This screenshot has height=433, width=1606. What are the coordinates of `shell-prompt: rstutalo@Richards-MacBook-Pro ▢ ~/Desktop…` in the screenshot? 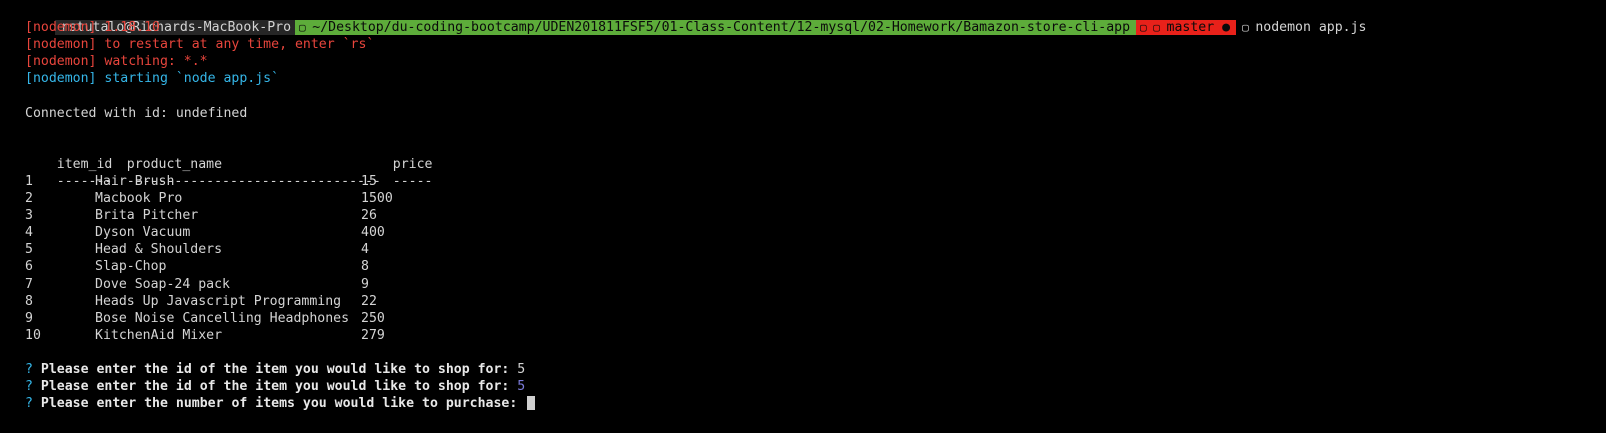 It's located at (814, 19).